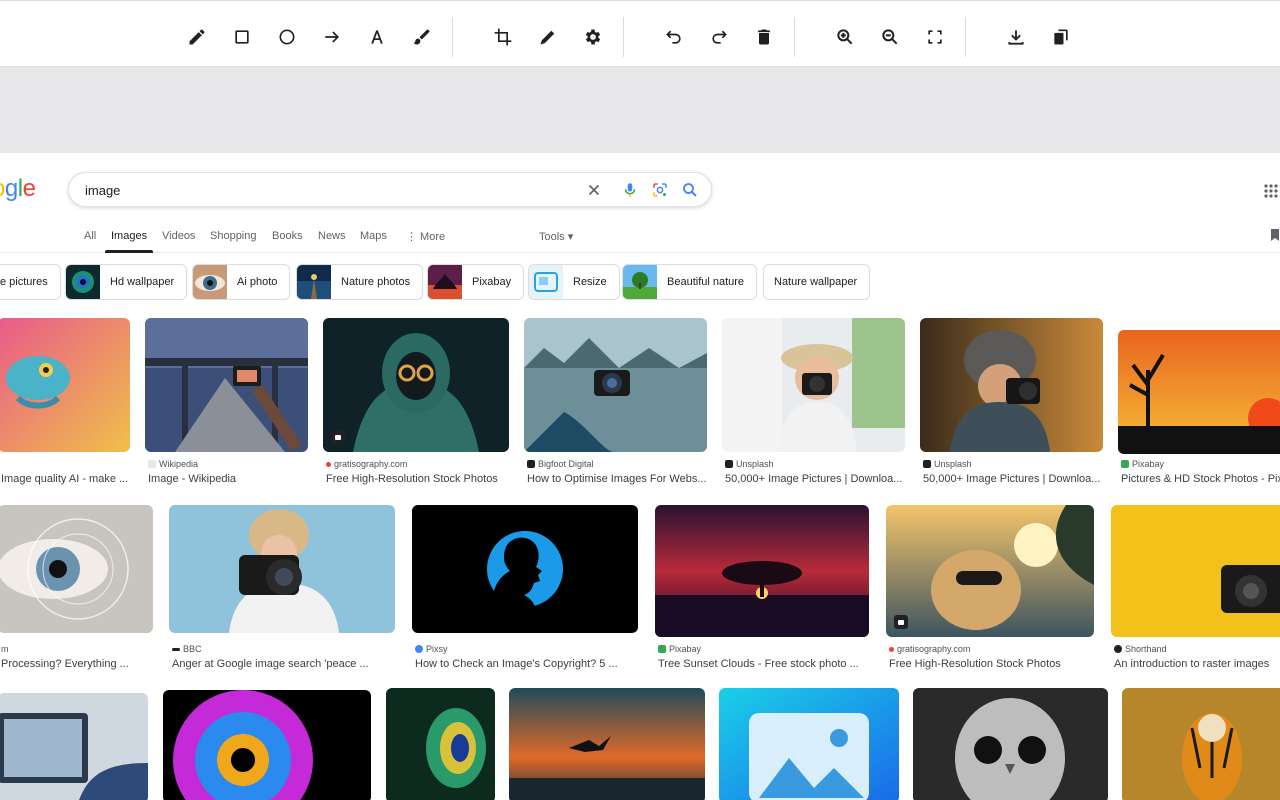  I want to click on bbc-favicon-icon, so click(176, 649).